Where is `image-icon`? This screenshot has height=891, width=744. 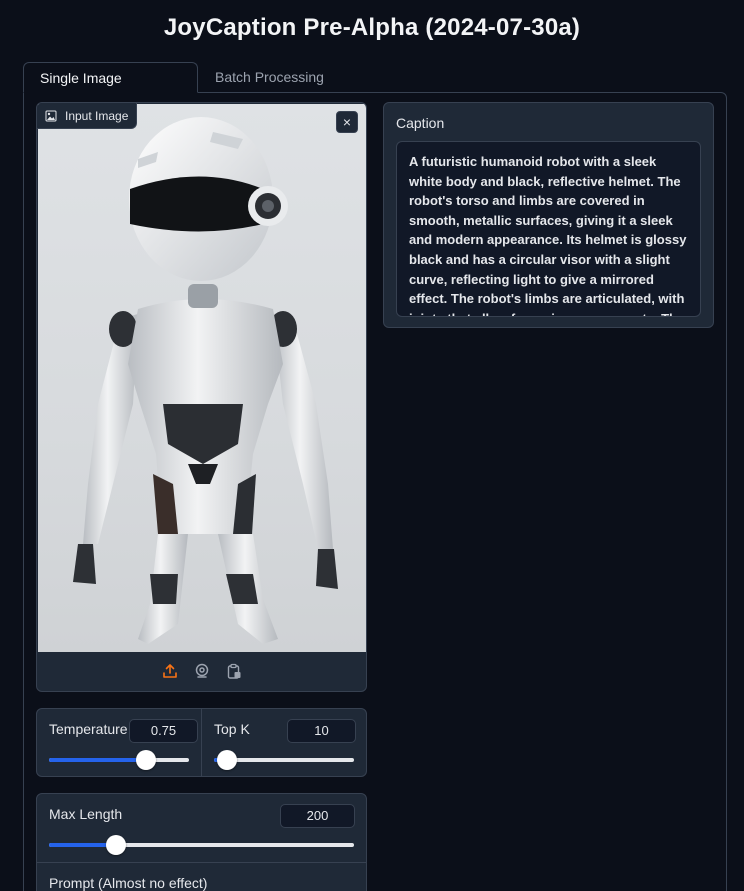
image-icon is located at coordinates (51, 115).